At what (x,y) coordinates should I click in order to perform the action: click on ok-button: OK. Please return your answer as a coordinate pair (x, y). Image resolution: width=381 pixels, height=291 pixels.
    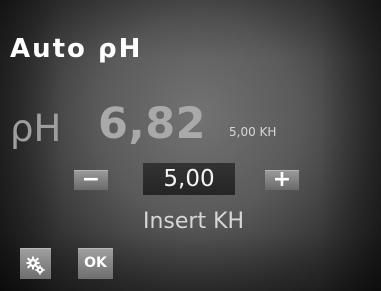
    Looking at the image, I should click on (95, 263).